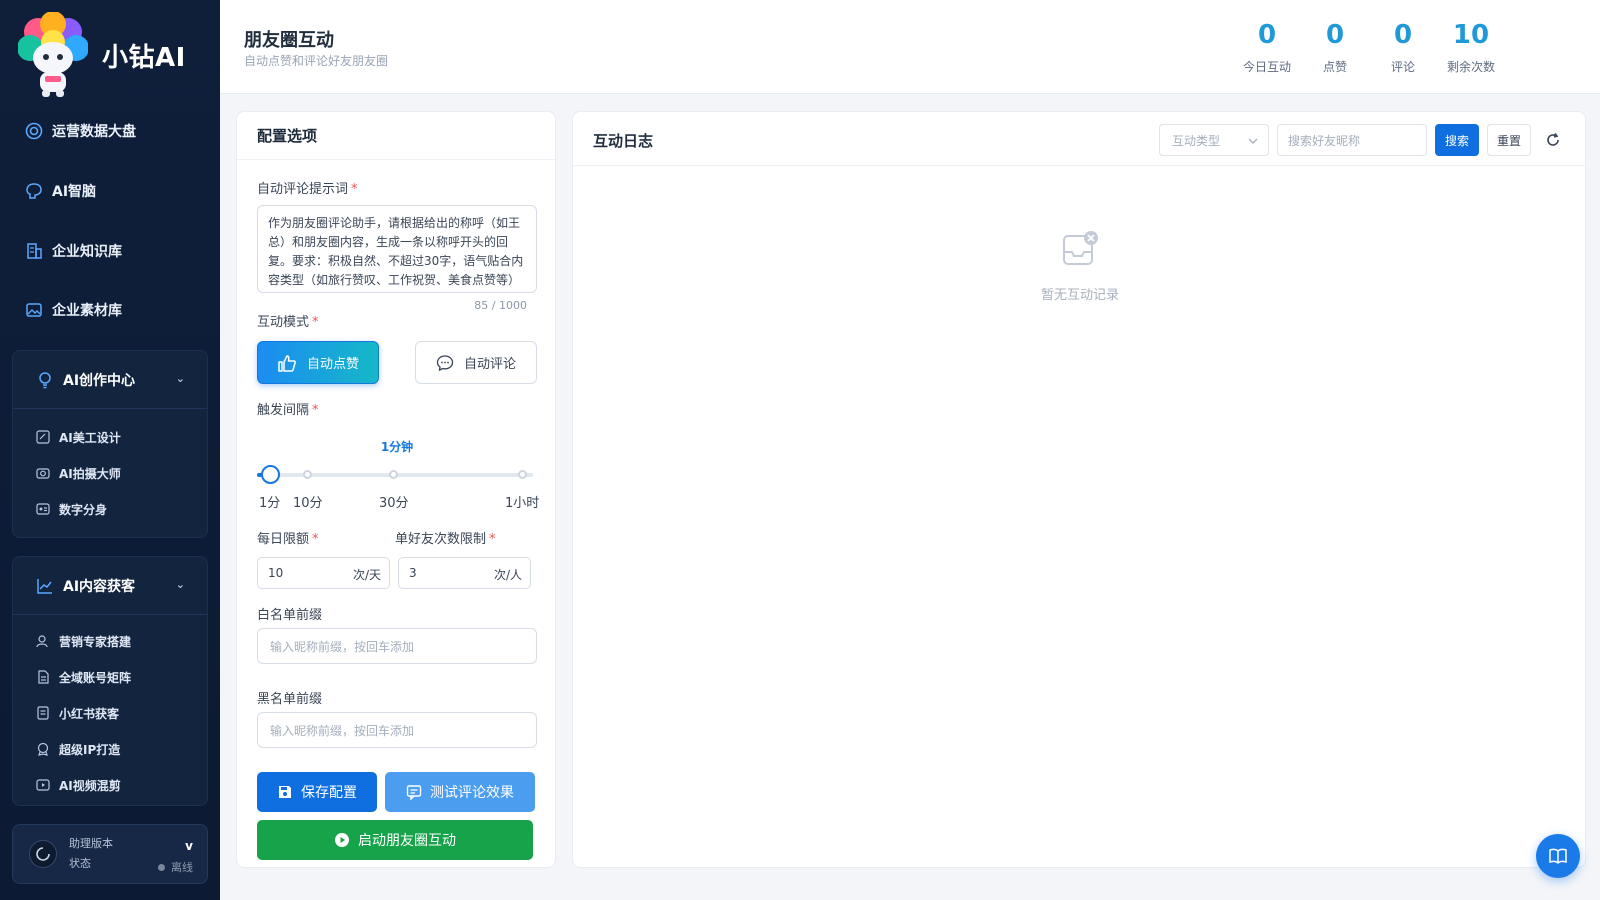  I want to click on reset-button: 重置, so click(1509, 140).